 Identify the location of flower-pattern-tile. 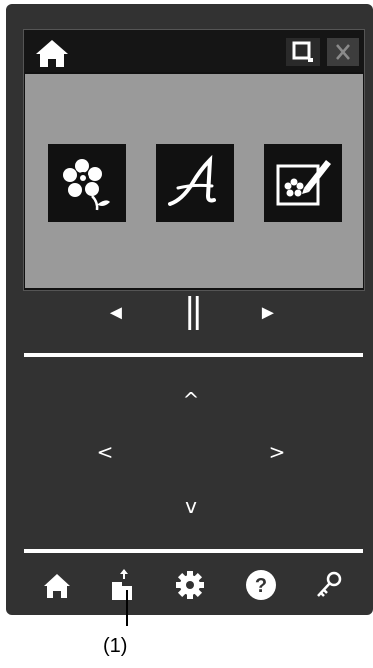
(87, 183).